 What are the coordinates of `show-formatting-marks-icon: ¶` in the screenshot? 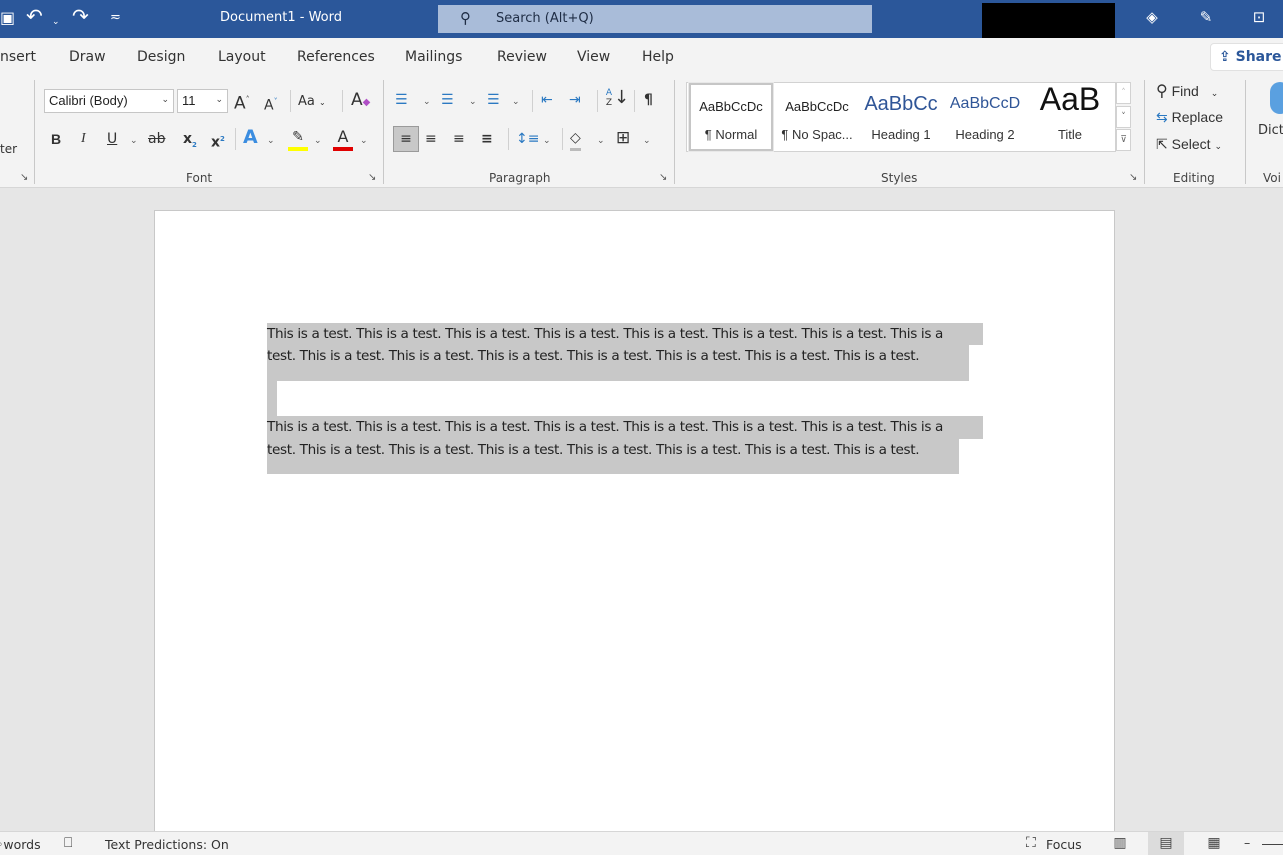 It's located at (648, 100).